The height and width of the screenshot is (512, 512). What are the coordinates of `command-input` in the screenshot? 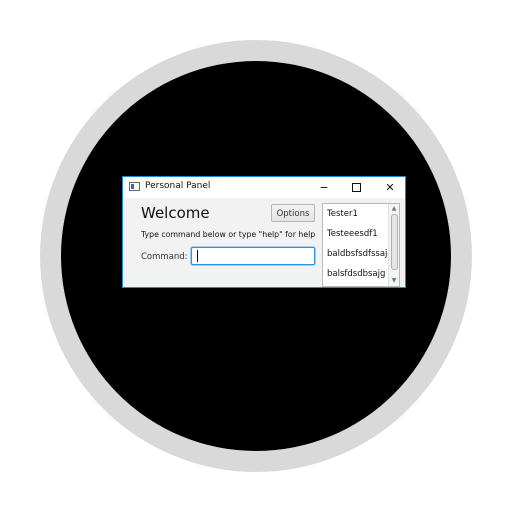 It's located at (253, 256).